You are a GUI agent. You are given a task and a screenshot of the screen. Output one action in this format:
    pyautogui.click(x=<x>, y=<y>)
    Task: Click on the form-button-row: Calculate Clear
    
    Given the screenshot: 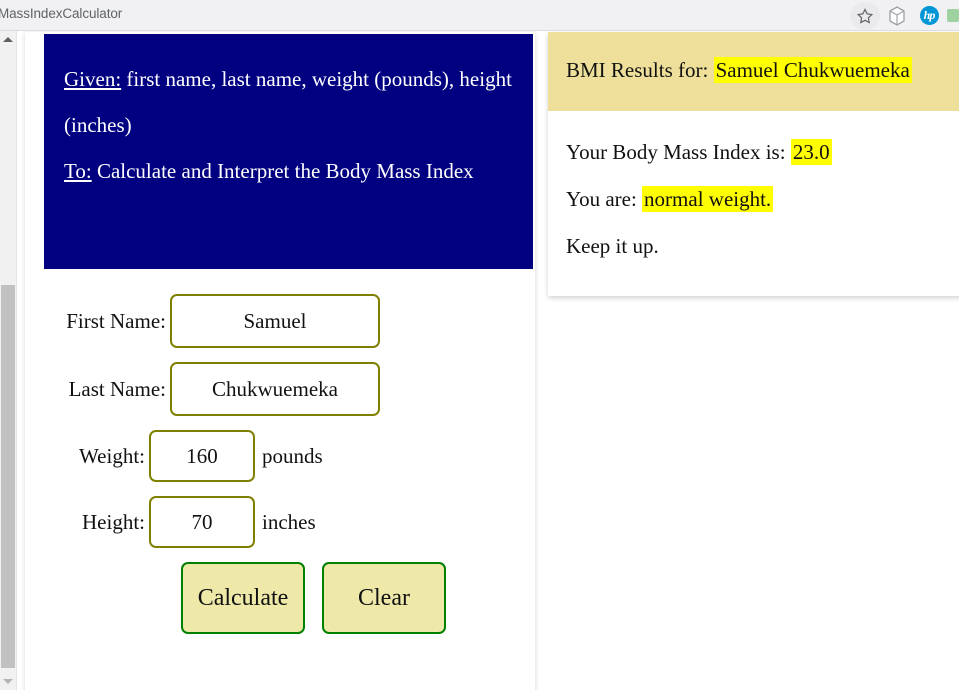 What is the action you would take?
    pyautogui.click(x=357, y=598)
    